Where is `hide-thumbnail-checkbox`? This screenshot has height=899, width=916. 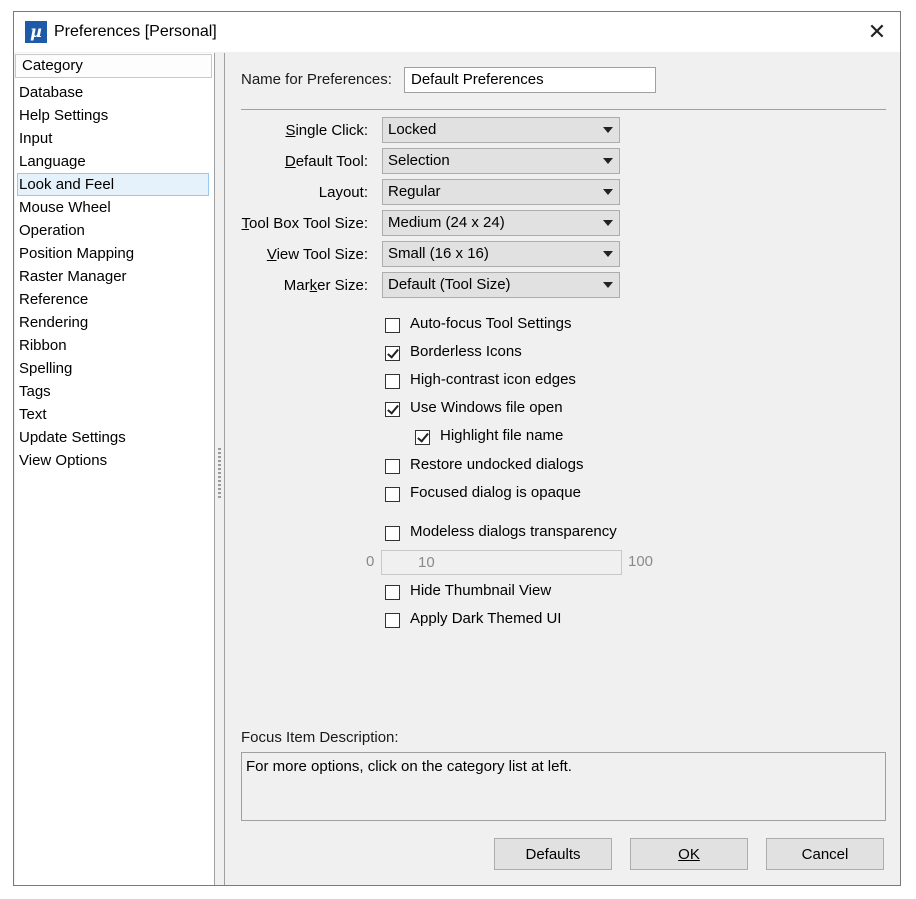 hide-thumbnail-checkbox is located at coordinates (392, 592).